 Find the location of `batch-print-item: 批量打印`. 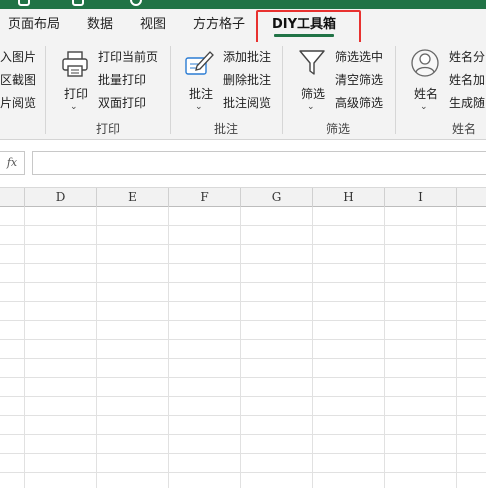

batch-print-item: 批量打印 is located at coordinates (122, 79).